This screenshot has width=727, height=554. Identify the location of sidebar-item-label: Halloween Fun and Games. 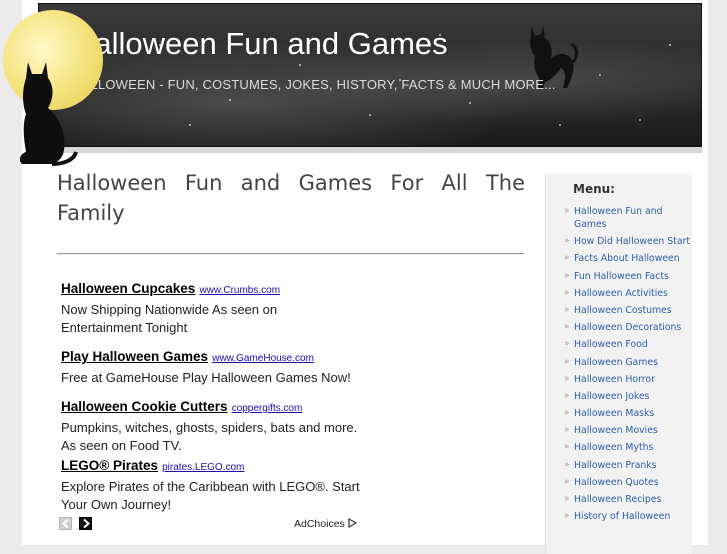
(618, 218).